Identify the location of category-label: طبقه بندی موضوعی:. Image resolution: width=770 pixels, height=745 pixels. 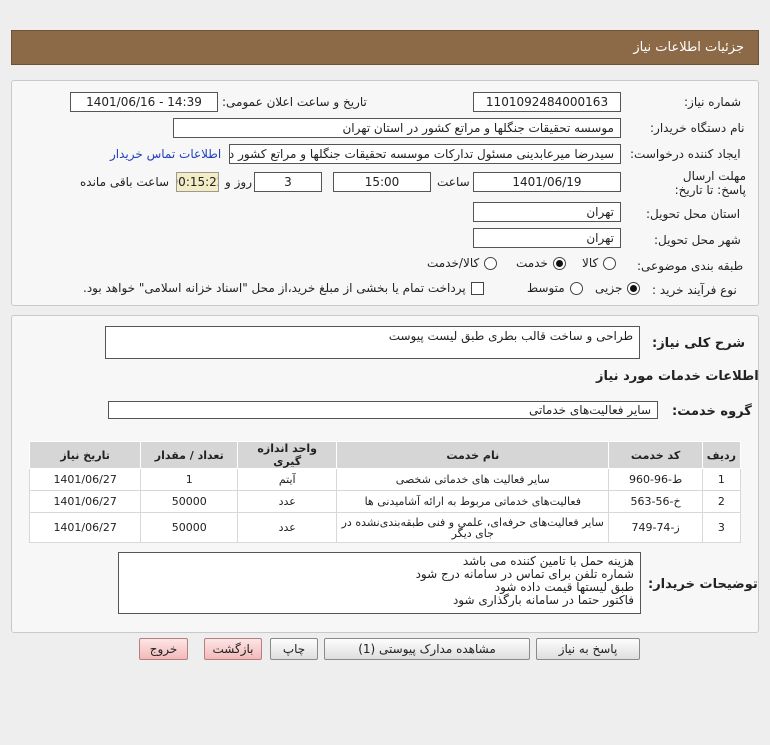
(690, 266).